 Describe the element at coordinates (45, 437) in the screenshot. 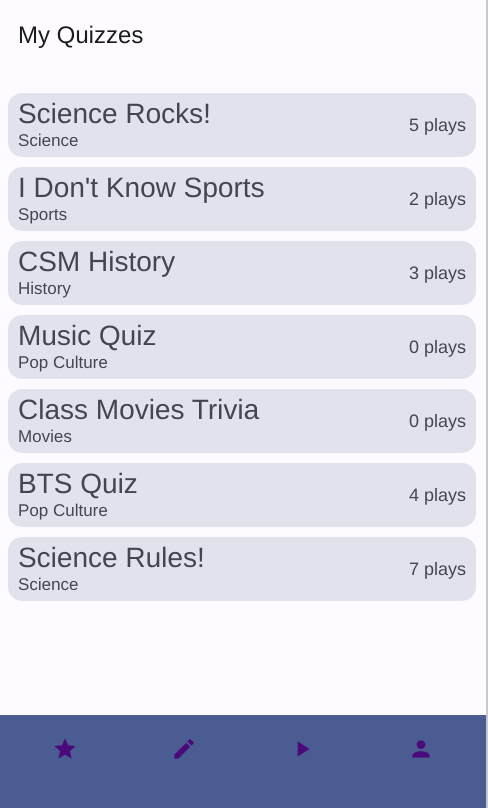

I see `quiz-category: Movies` at that location.